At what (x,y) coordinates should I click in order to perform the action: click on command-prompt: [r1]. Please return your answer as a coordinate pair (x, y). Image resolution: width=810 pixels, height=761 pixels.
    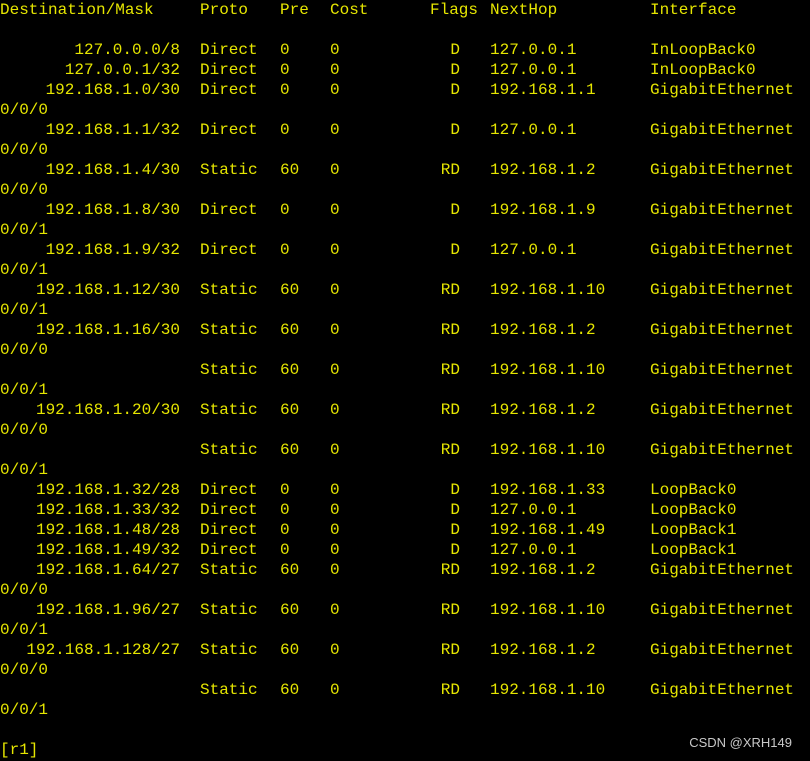
    Looking at the image, I should click on (19, 750).